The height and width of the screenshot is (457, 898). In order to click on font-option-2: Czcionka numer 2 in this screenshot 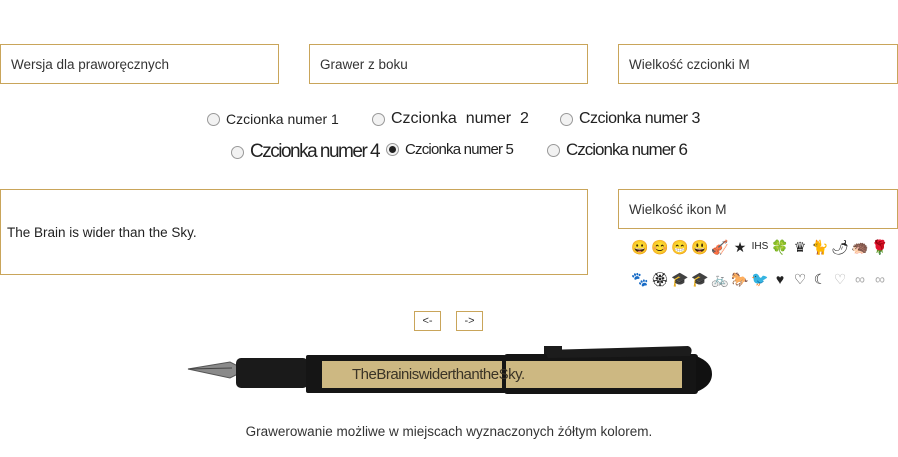, I will do `click(450, 119)`.